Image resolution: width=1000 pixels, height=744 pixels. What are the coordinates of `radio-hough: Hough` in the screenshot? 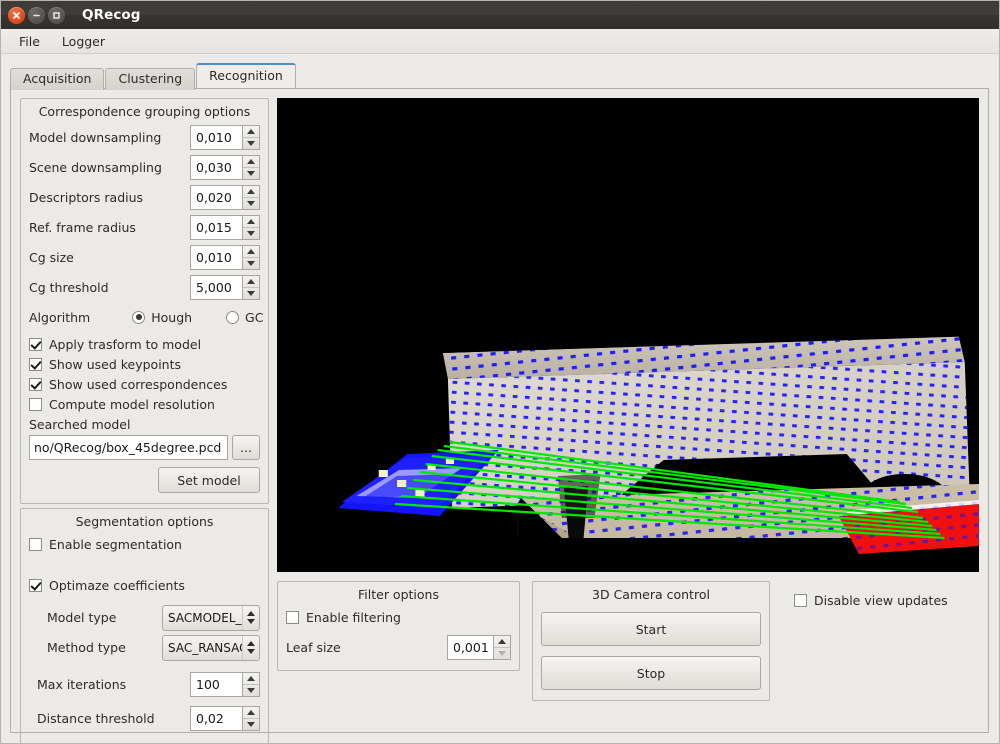 It's located at (162, 317).